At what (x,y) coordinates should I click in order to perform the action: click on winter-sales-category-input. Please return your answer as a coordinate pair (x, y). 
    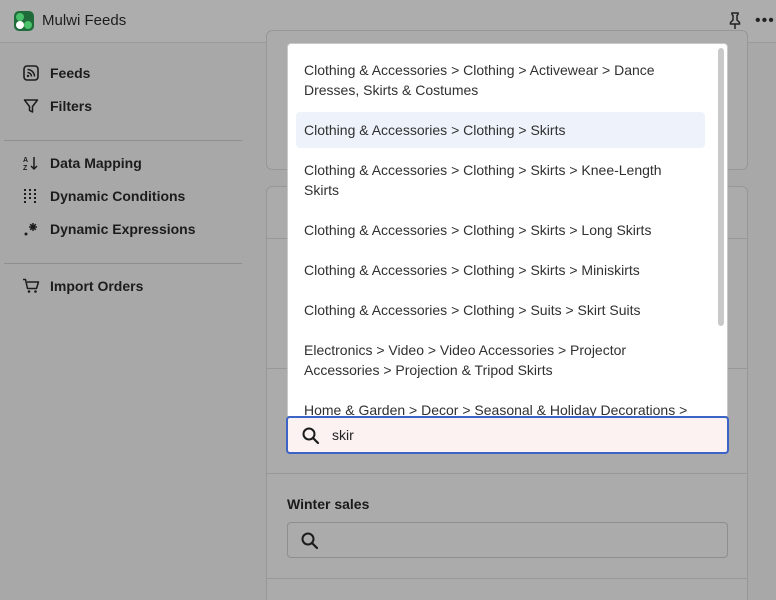
    Looking at the image, I should click on (507, 540).